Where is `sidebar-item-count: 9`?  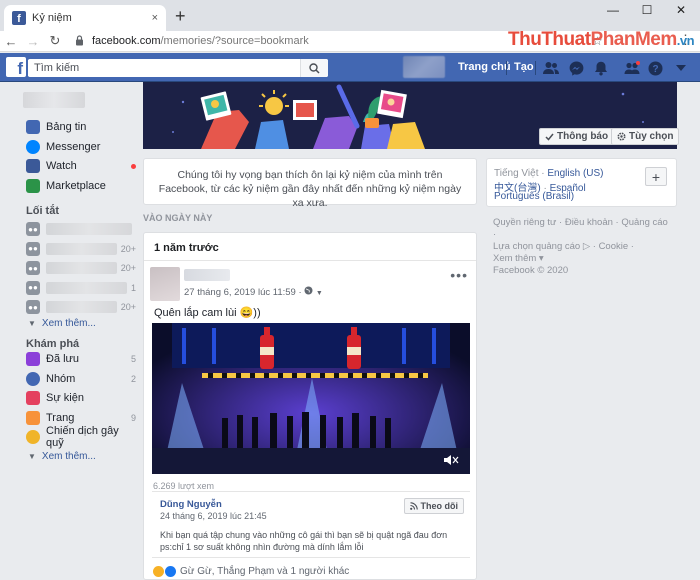
sidebar-item-count: 9 is located at coordinates (133, 417).